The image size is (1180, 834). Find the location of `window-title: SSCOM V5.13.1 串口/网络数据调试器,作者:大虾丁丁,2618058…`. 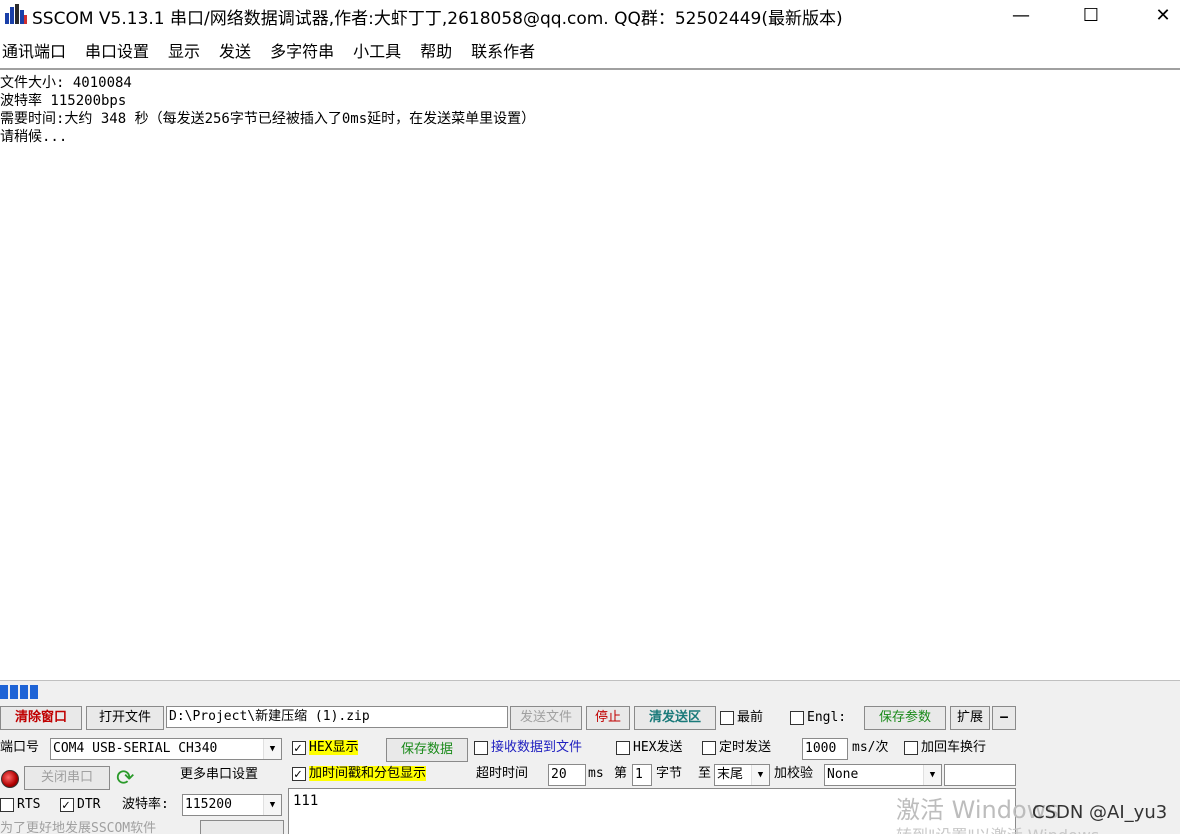

window-title: SSCOM V5.13.1 串口/网络数据调试器,作者:大虾丁丁,2618058… is located at coordinates (437, 19).